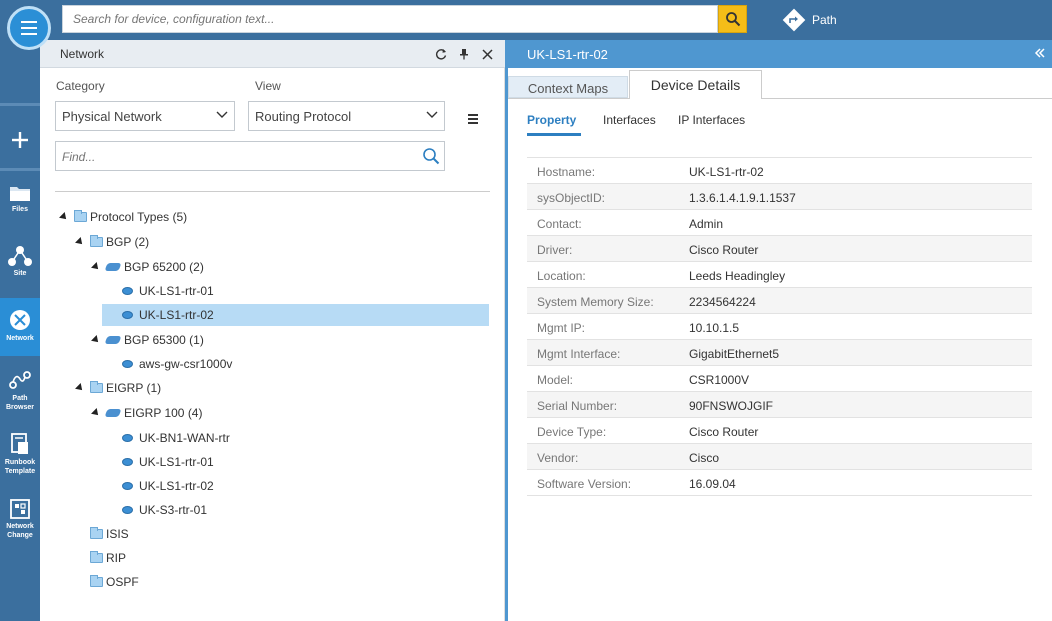 This screenshot has height=621, width=1052. What do you see at coordinates (731, 406) in the screenshot?
I see `property-value: 90FNSWOJGIF` at bounding box center [731, 406].